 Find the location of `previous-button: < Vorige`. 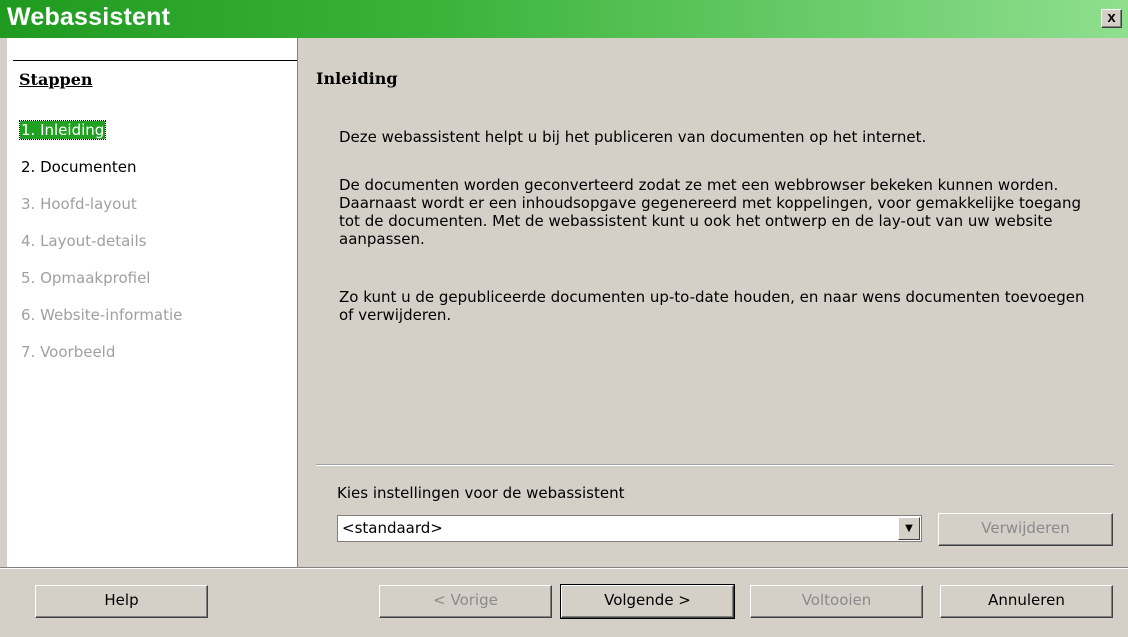

previous-button: < Vorige is located at coordinates (465, 601).